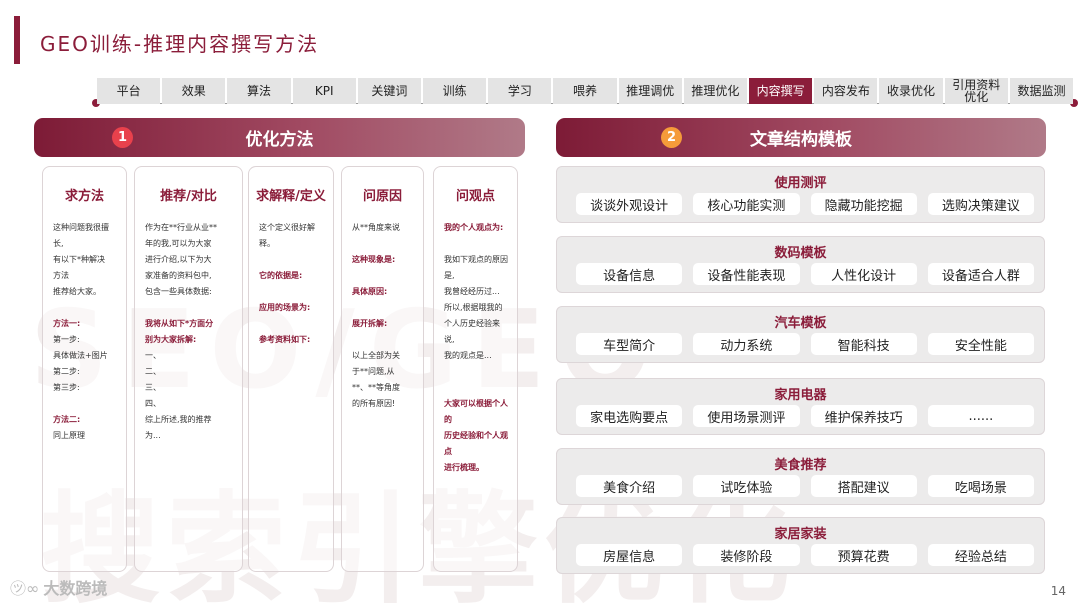  What do you see at coordinates (863, 204) in the screenshot?
I see `template-item: 隐藏功能挖掘` at bounding box center [863, 204].